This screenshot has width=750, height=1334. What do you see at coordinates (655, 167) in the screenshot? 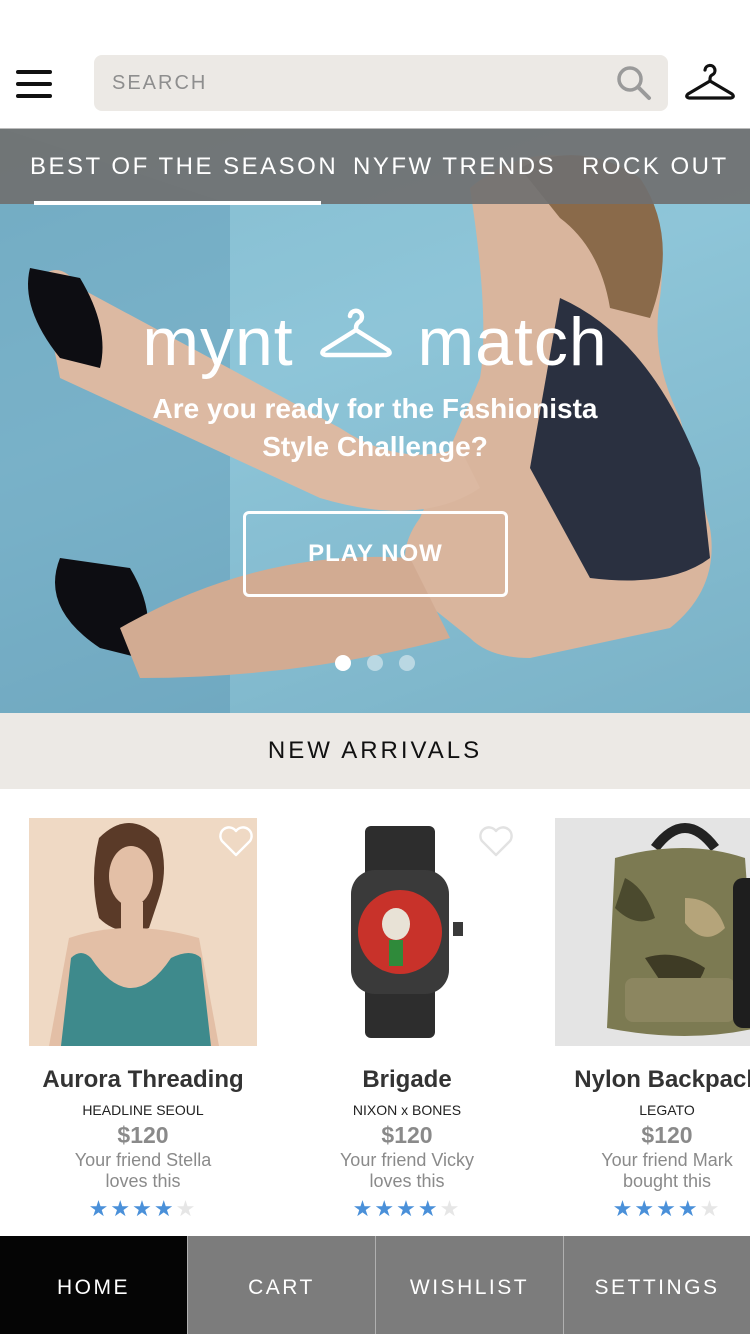
I see `tab-rock-out: ROCK OUT` at bounding box center [655, 167].